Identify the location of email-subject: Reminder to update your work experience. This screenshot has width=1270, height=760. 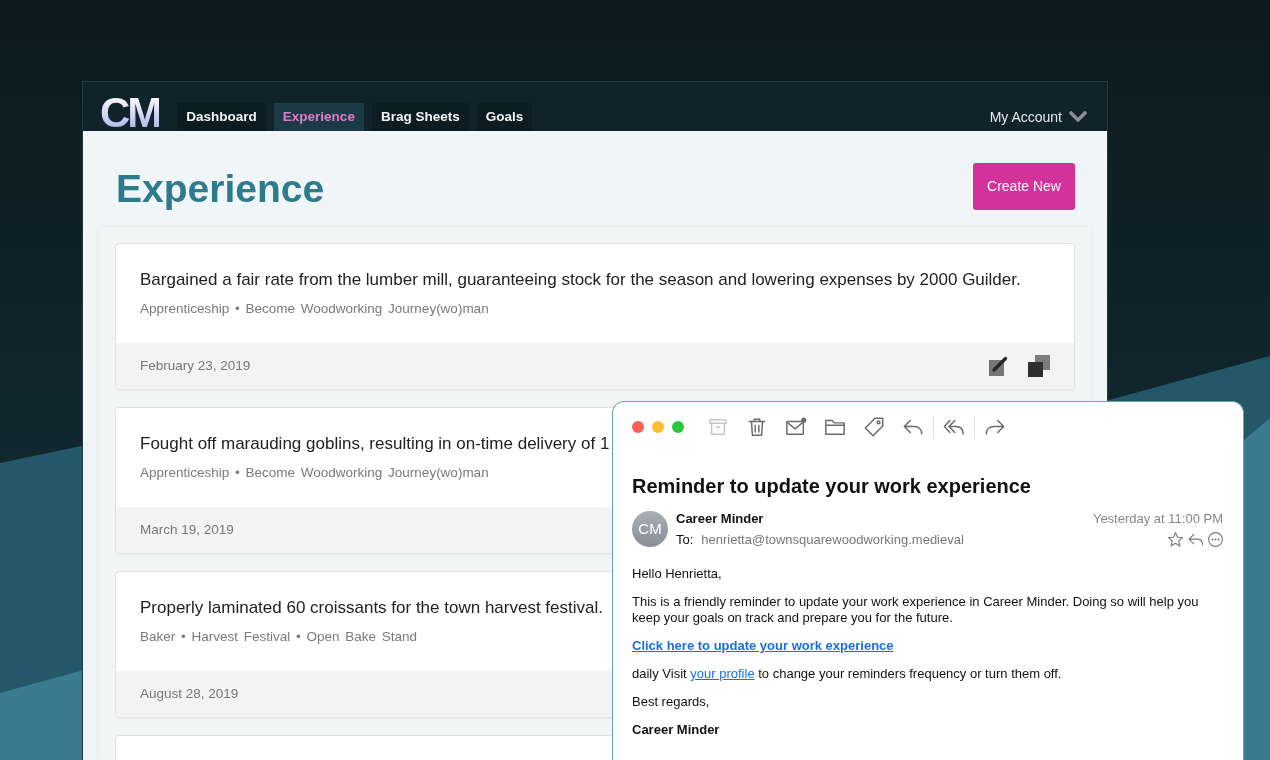
(832, 486).